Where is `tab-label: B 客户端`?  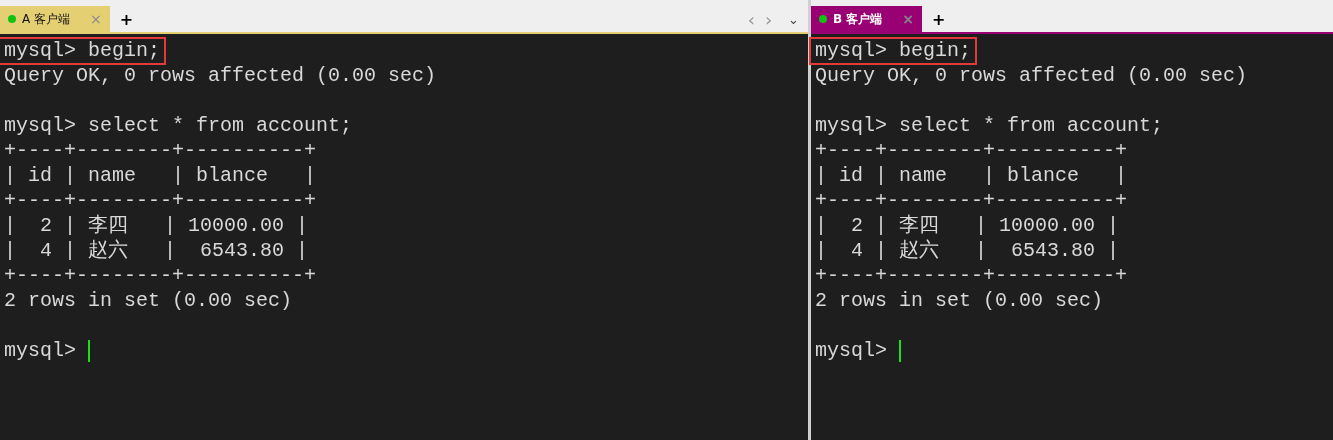
tab-label: B 客户端 is located at coordinates (858, 19).